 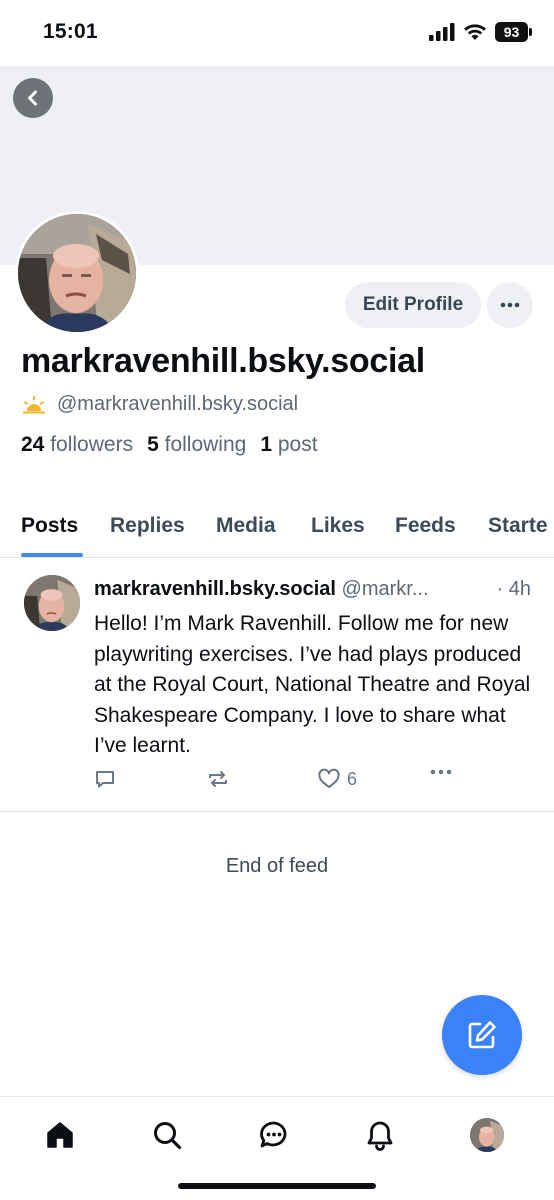 I want to click on home-icon, so click(x=60, y=1135).